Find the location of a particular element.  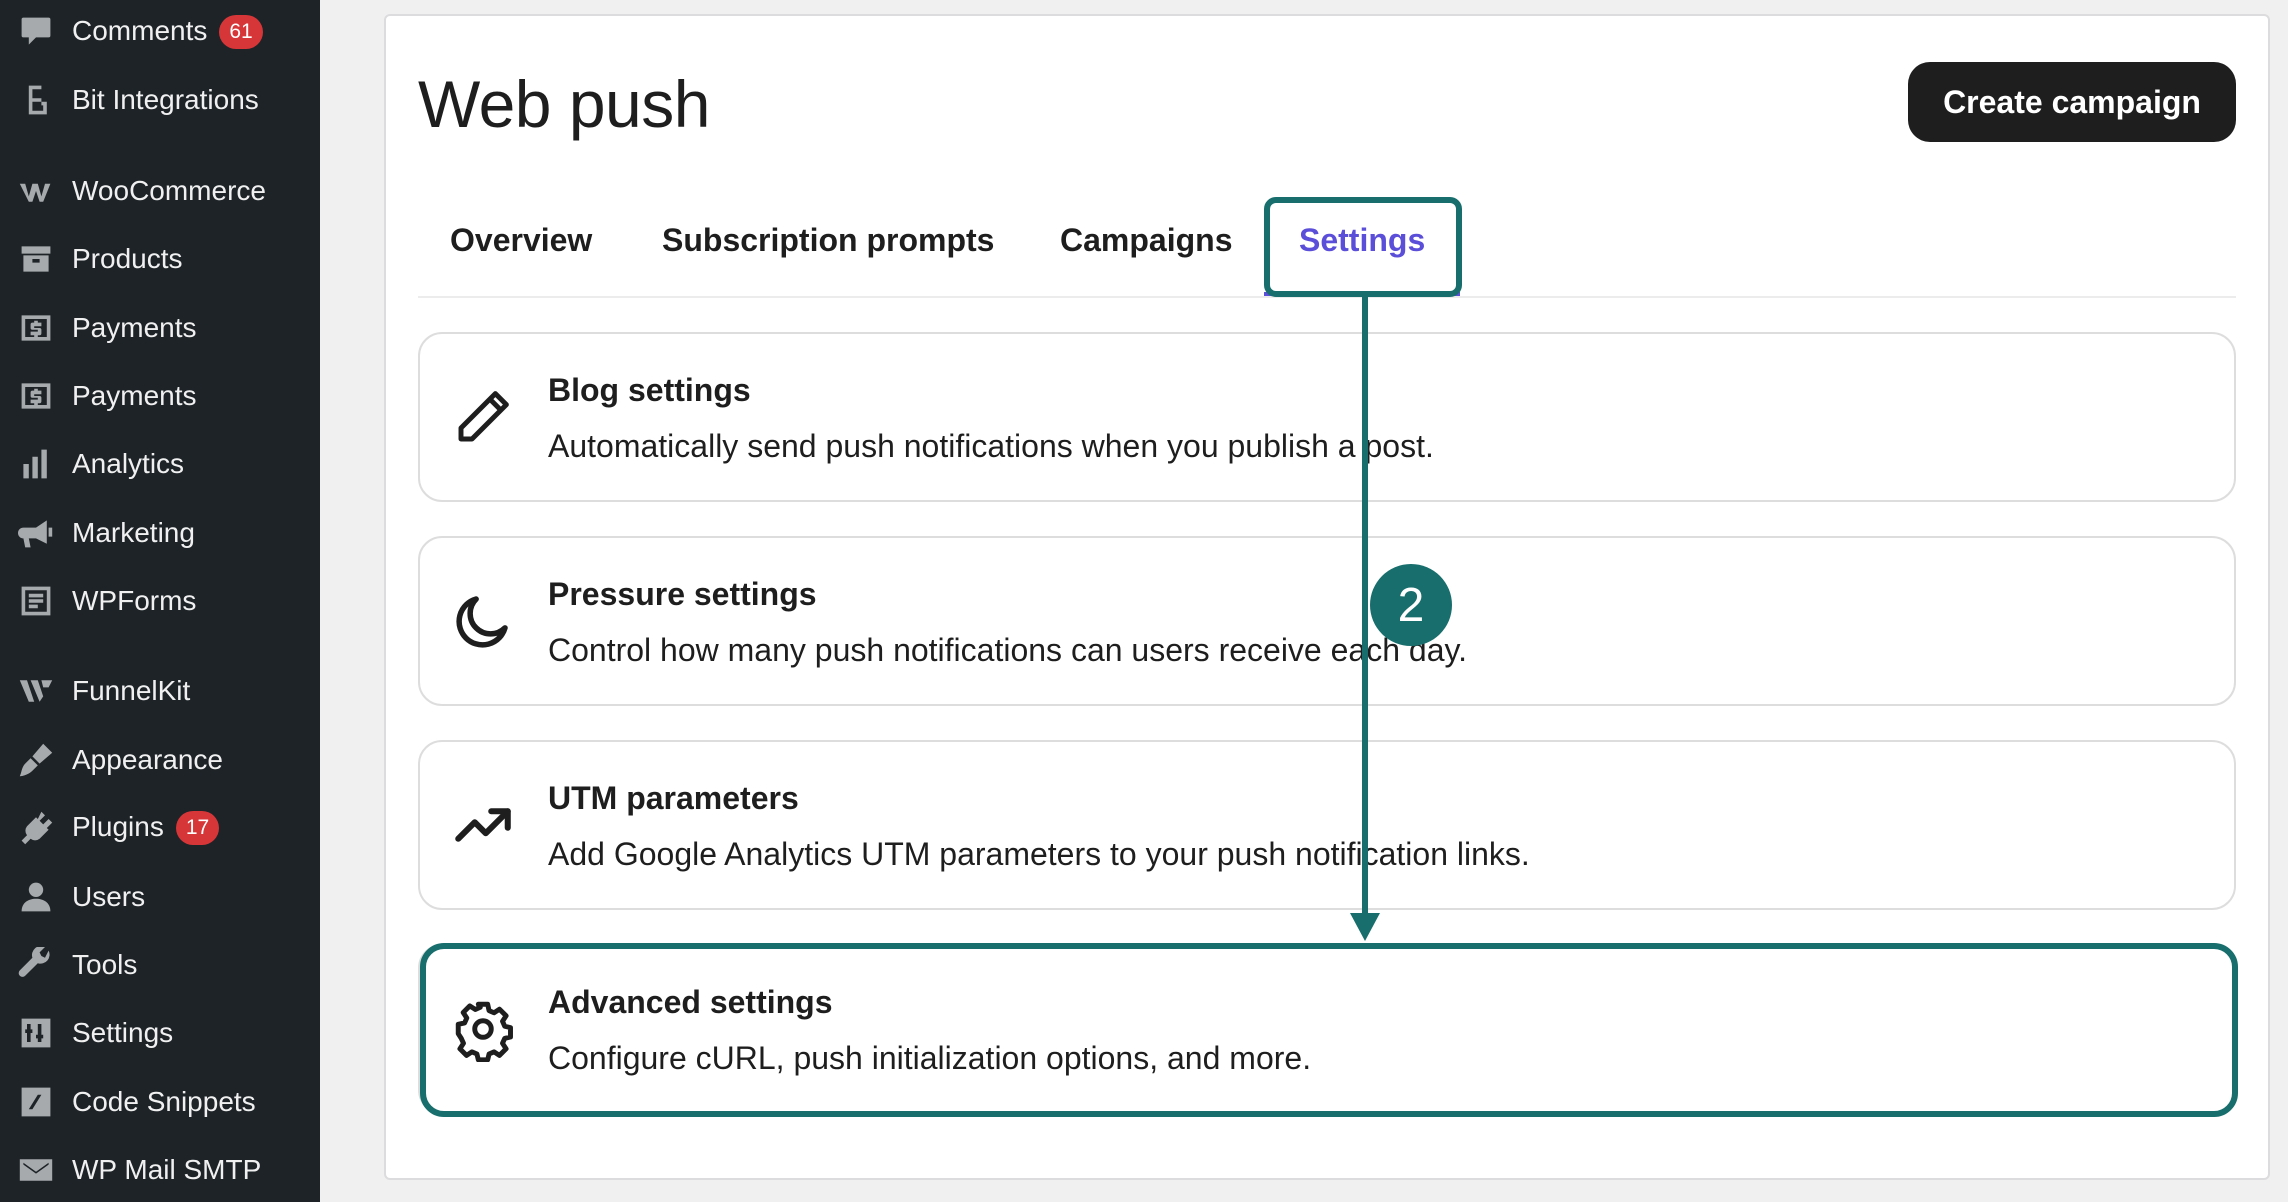

sidebar-item-products: Products is located at coordinates (160, 259).